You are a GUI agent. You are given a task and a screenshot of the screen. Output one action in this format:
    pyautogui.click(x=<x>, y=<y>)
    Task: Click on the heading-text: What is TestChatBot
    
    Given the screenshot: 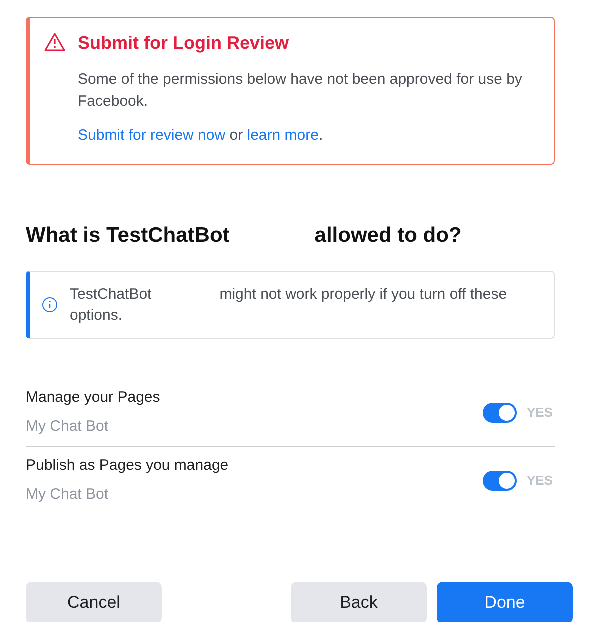 What is the action you would take?
    pyautogui.click(x=128, y=235)
    